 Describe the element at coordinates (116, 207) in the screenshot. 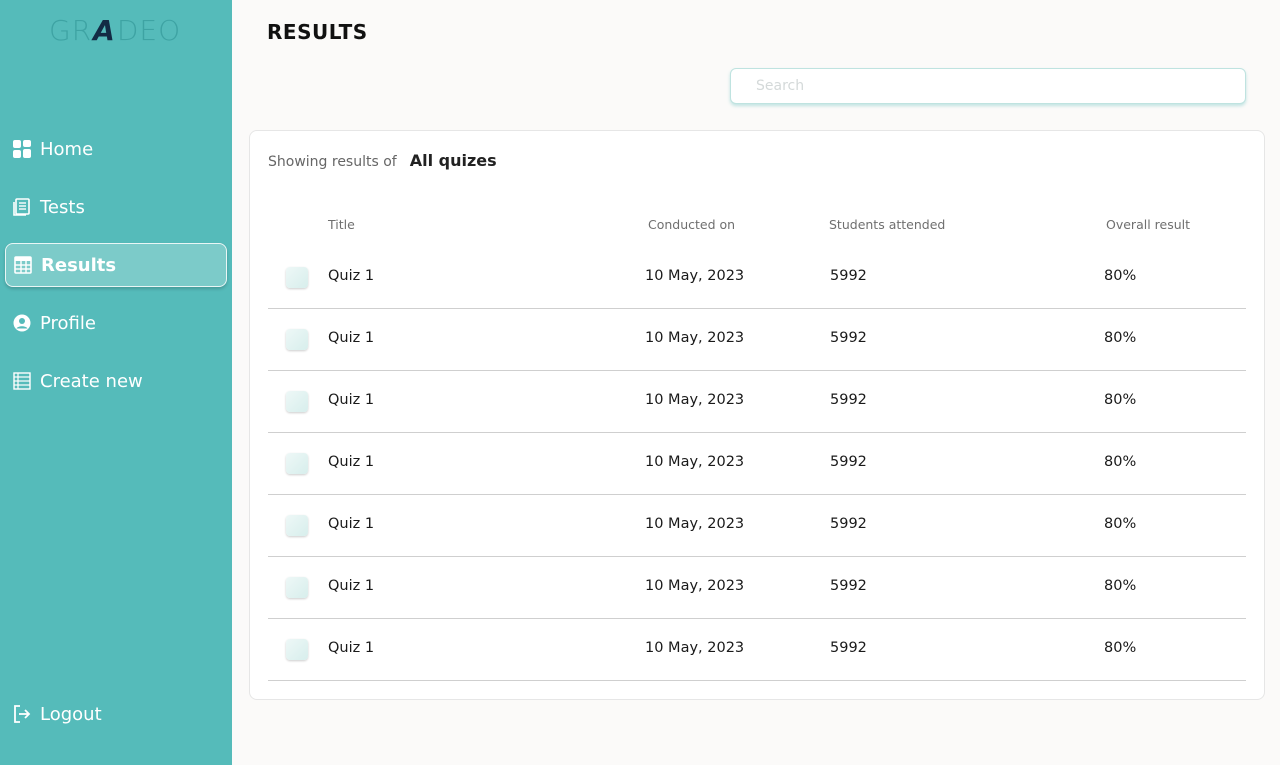

I see `sidebar-item-tests: Tests` at that location.